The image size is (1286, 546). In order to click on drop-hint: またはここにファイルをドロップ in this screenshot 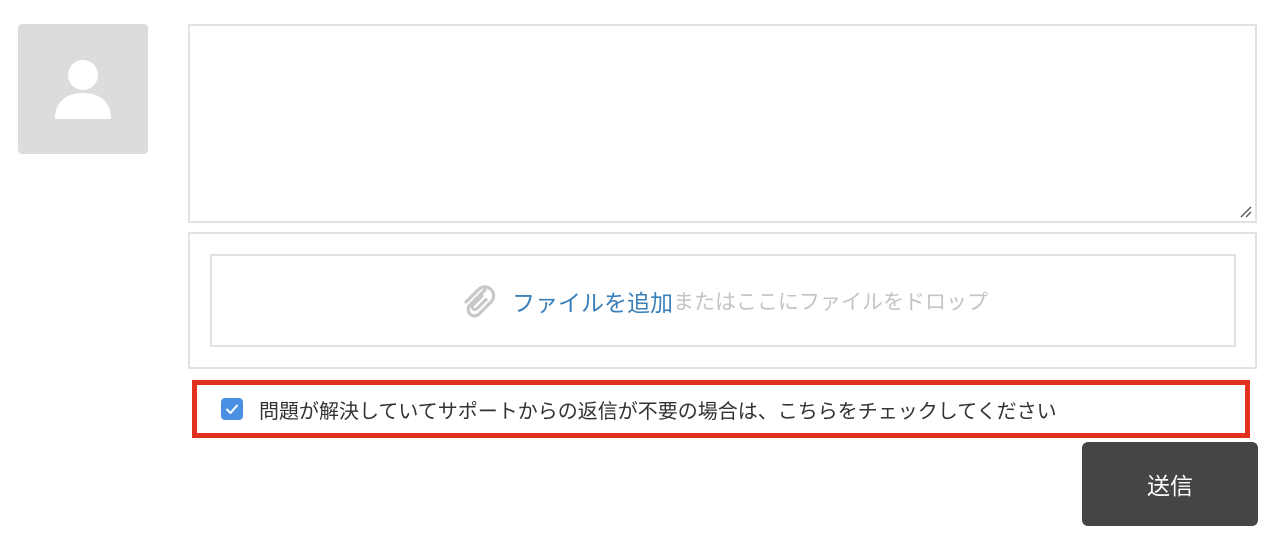, I will do `click(830, 301)`.